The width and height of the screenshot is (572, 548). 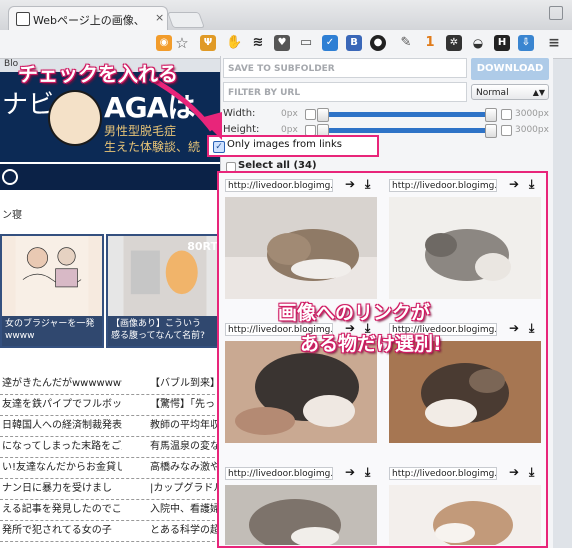 What do you see at coordinates (323, 115) in the screenshot?
I see `width-min-handle` at bounding box center [323, 115].